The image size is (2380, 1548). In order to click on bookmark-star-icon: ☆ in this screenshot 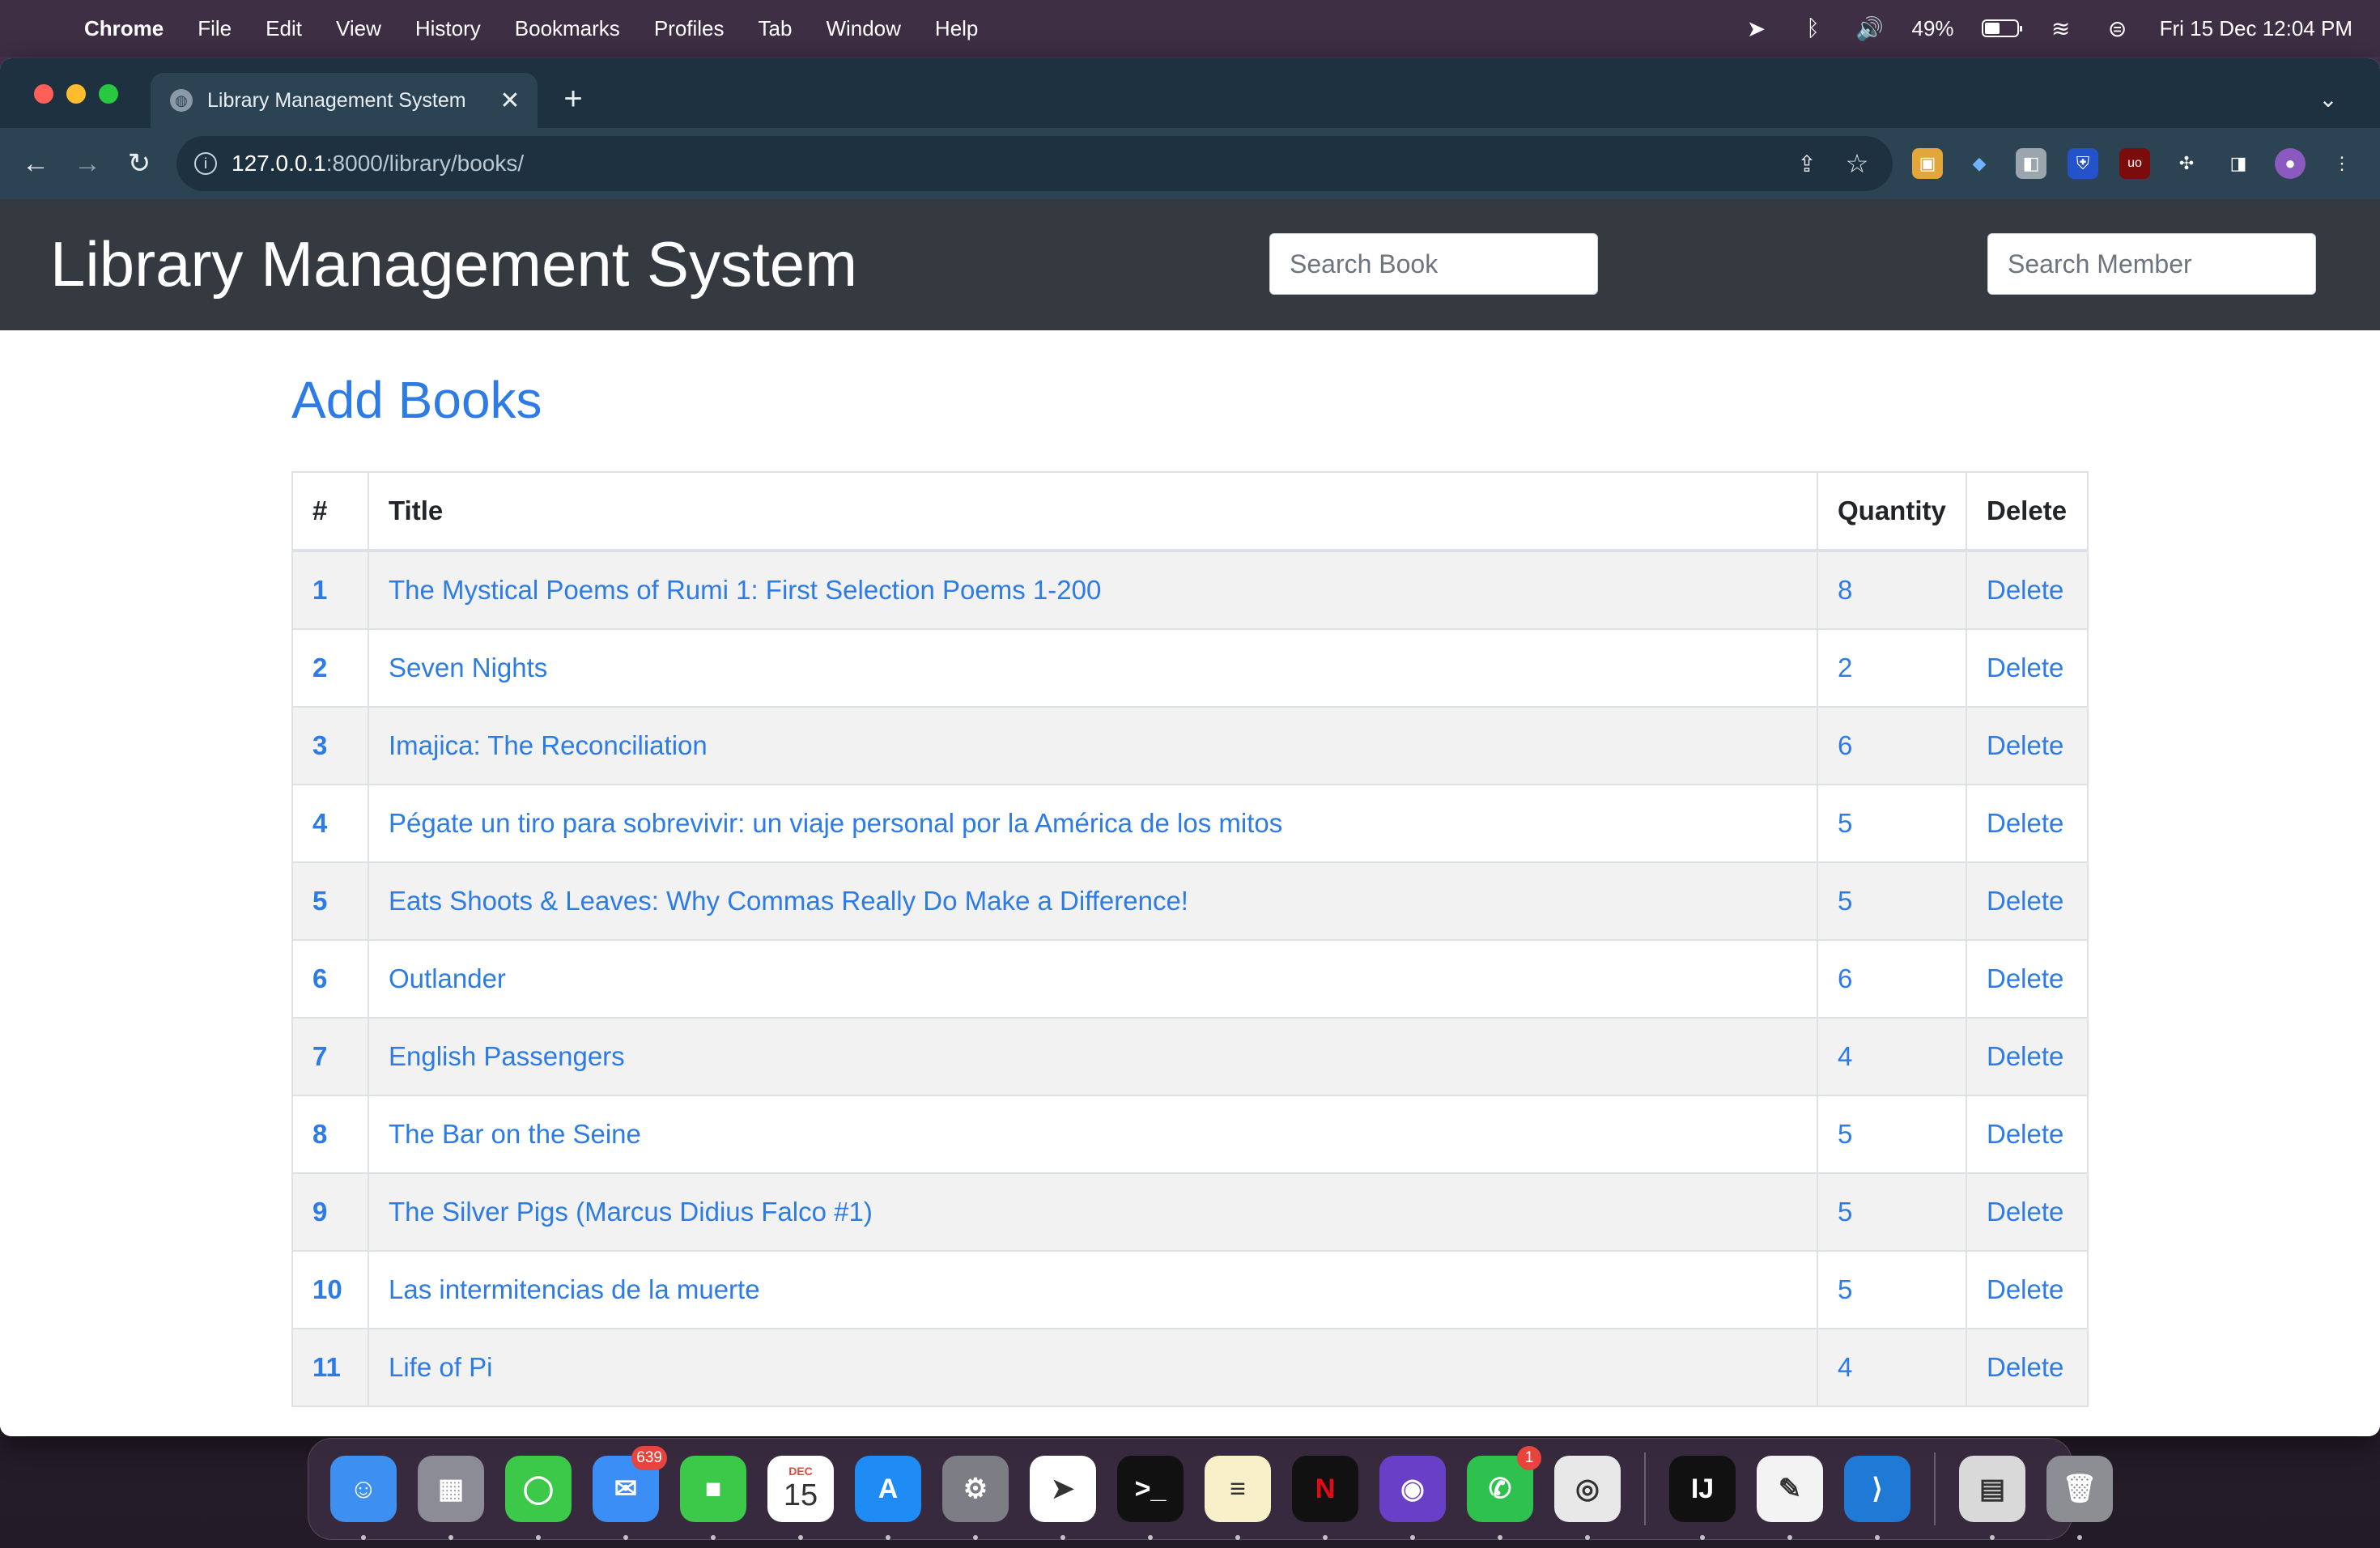, I will do `click(1857, 164)`.